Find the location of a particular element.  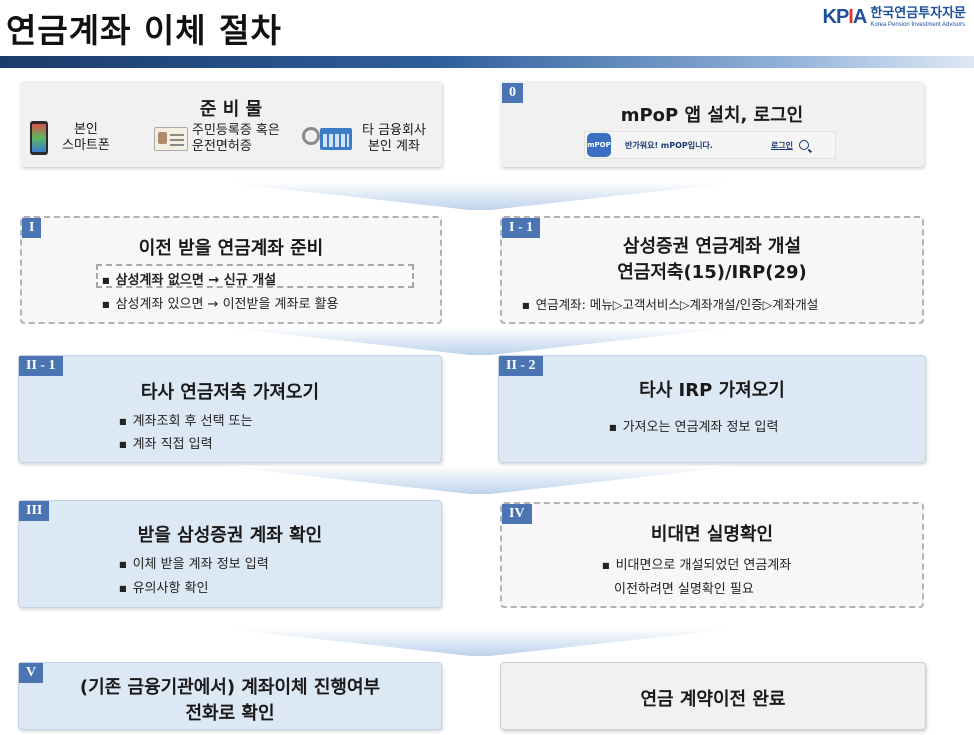

prep-item-label: 본인 계좌 is located at coordinates (393, 146).